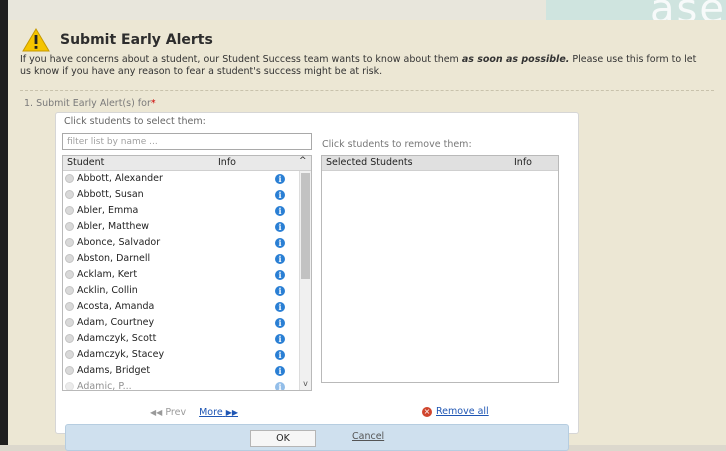 This screenshot has height=451, width=726. I want to click on prev-page-link: ◀◀ Prev, so click(168, 412).